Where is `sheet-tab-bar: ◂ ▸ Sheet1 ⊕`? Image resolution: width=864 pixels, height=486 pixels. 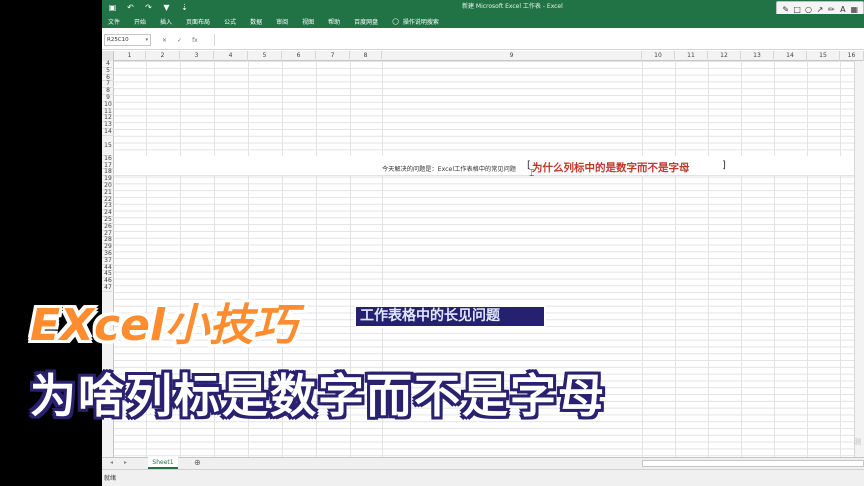
sheet-tab-bar: ◂ ▸ Sheet1 ⊕ is located at coordinates (483, 463).